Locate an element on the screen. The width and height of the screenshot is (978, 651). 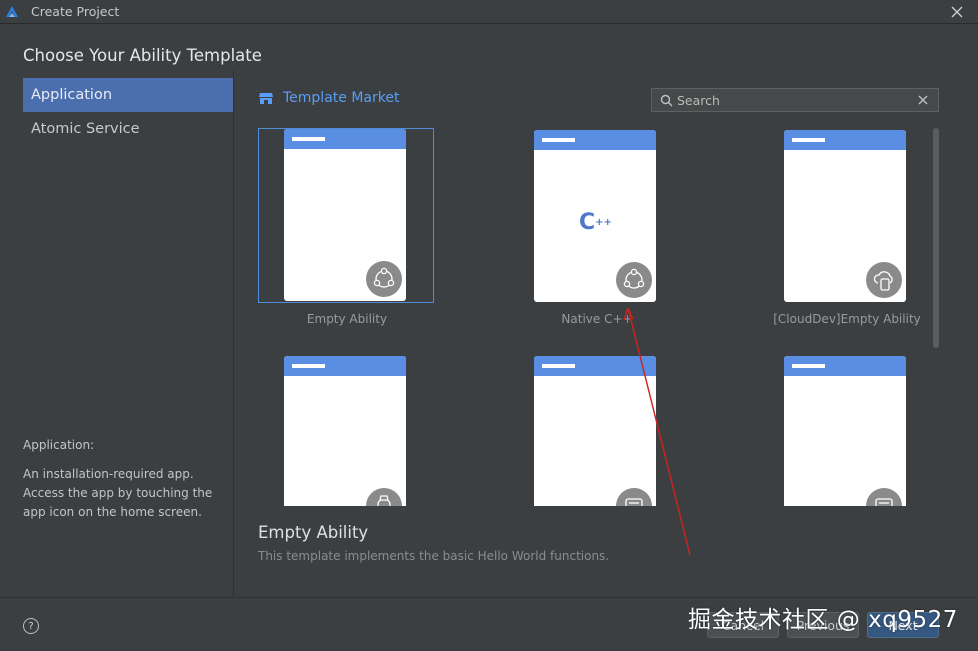
template-card-clouddev-empty-ability: [CloudDev]Empty Ability is located at coordinates (844, 228).